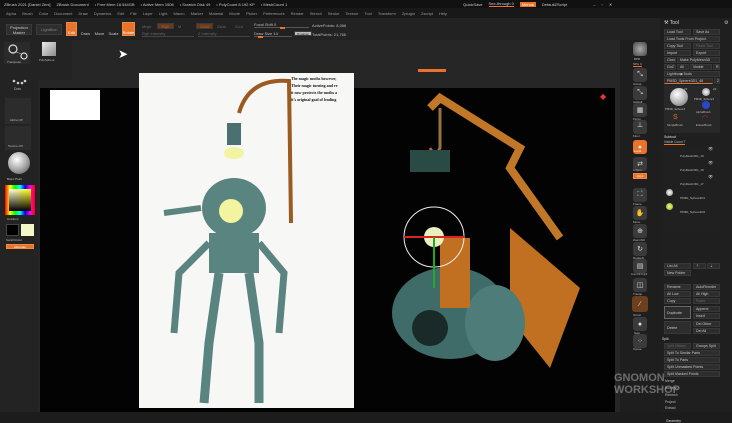 The width and height of the screenshot is (732, 423). Describe the element at coordinates (692, 195) in the screenshot. I see `subtool-item: PM3D_Sphere3D1` at that location.